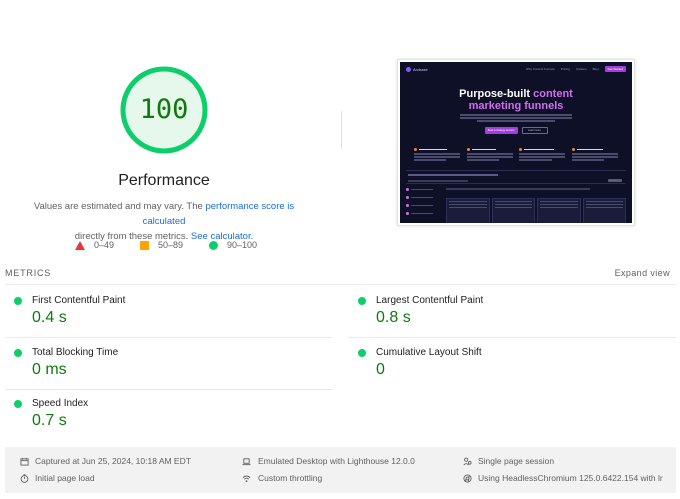 The image size is (680, 499). I want to click on metric-value: 0.4 s, so click(49, 317).